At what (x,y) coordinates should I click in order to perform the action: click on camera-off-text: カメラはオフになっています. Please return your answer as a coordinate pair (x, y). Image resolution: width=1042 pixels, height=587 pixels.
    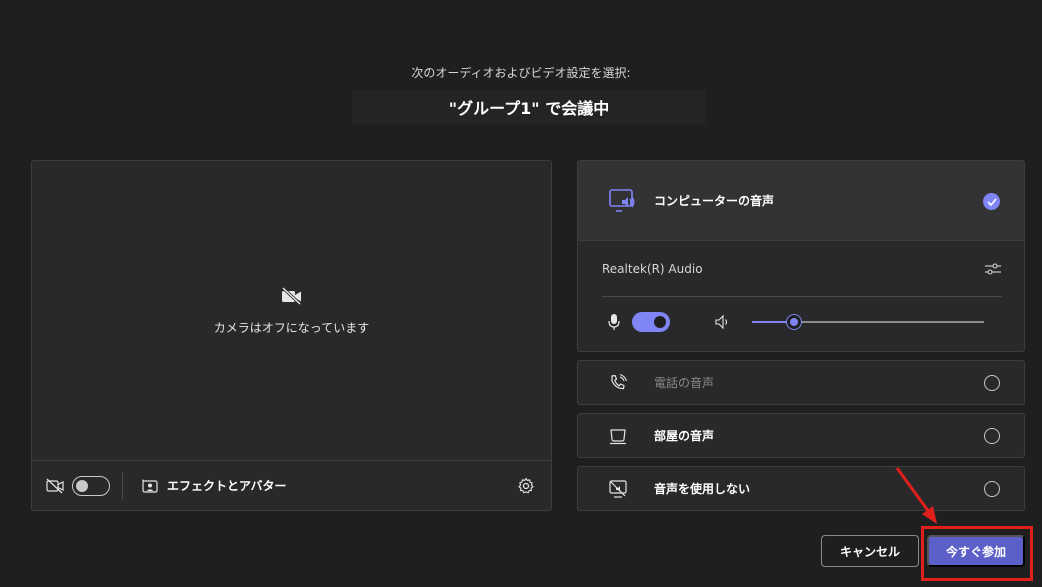
    Looking at the image, I should click on (291, 328).